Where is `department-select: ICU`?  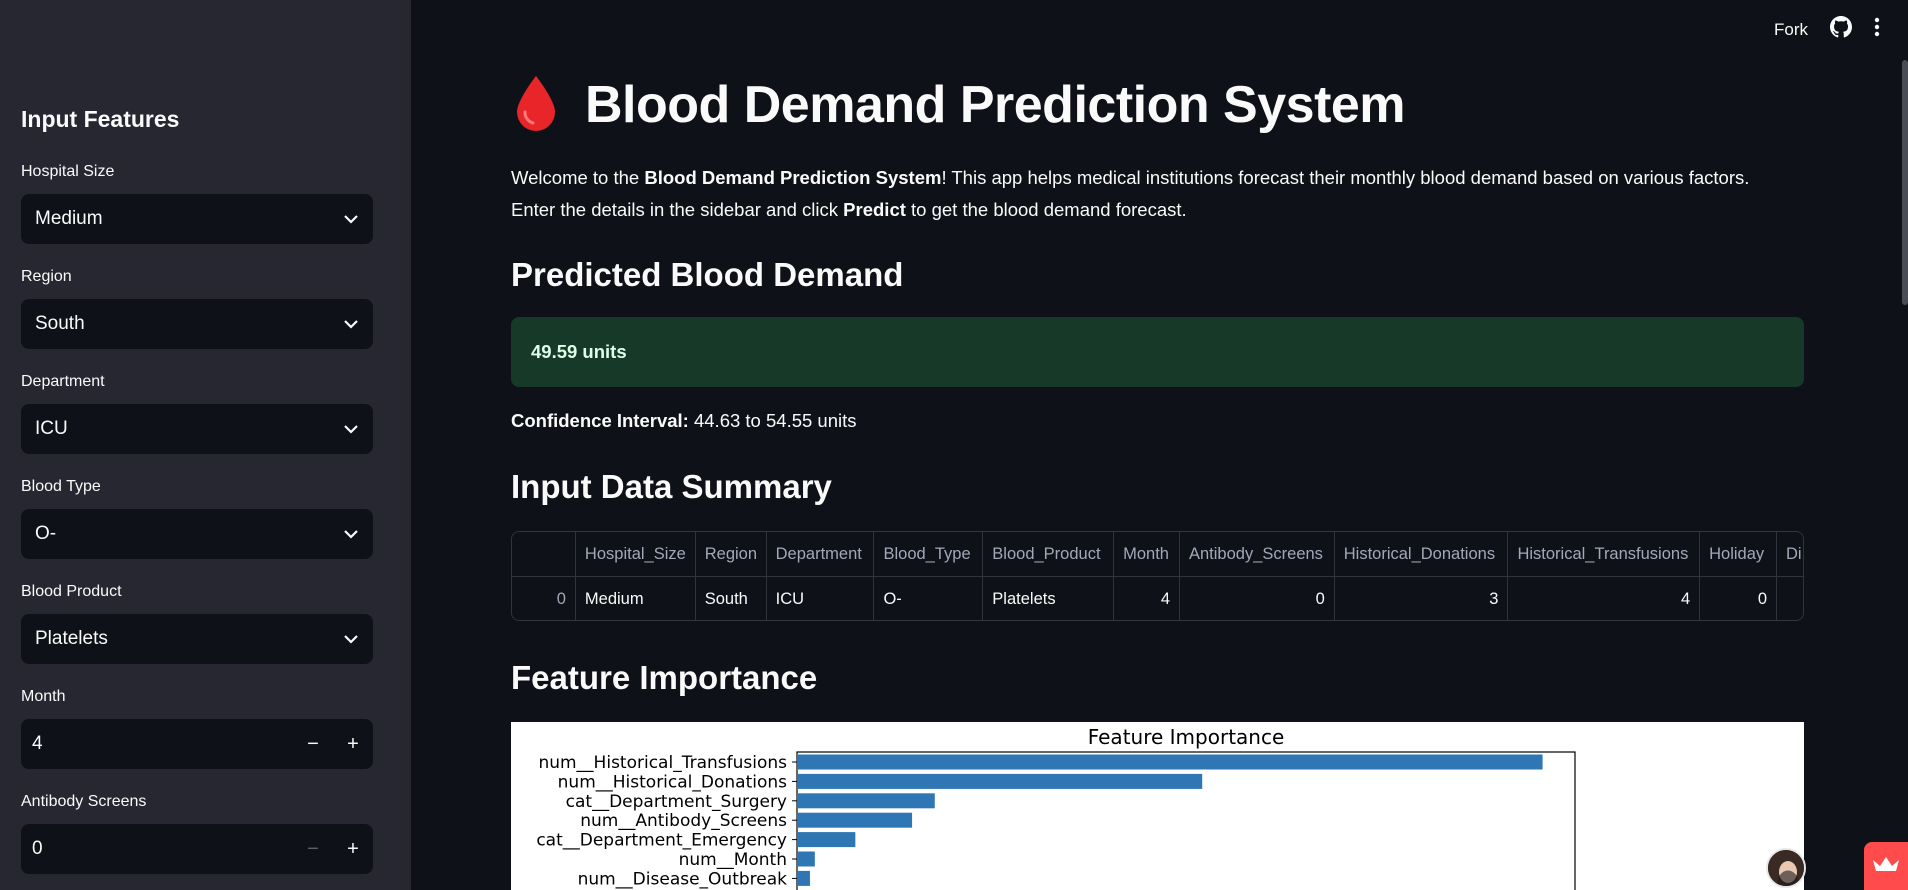
department-select: ICU is located at coordinates (197, 429).